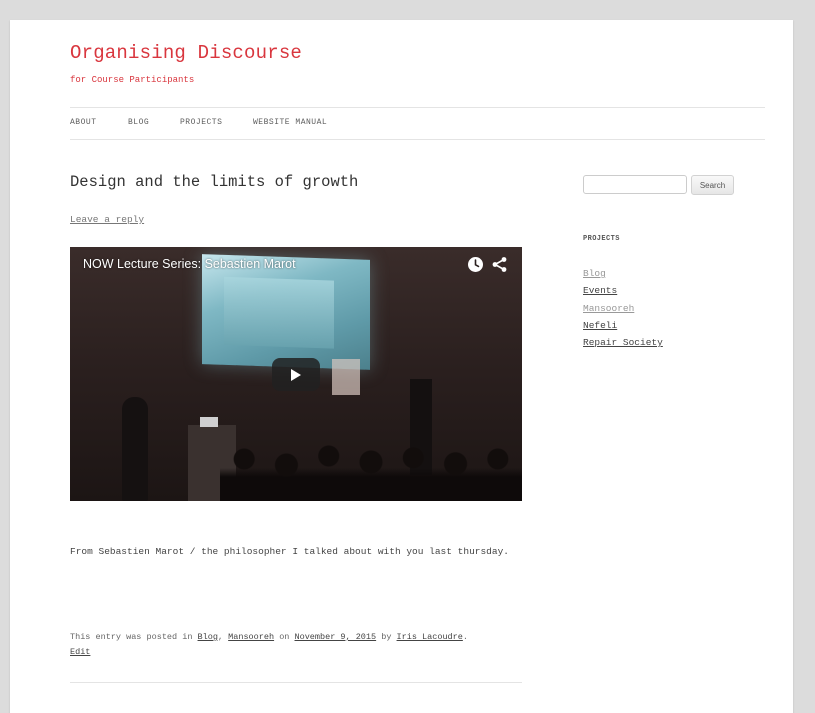 The image size is (815, 713). I want to click on list-item: Repair Society, so click(623, 342).